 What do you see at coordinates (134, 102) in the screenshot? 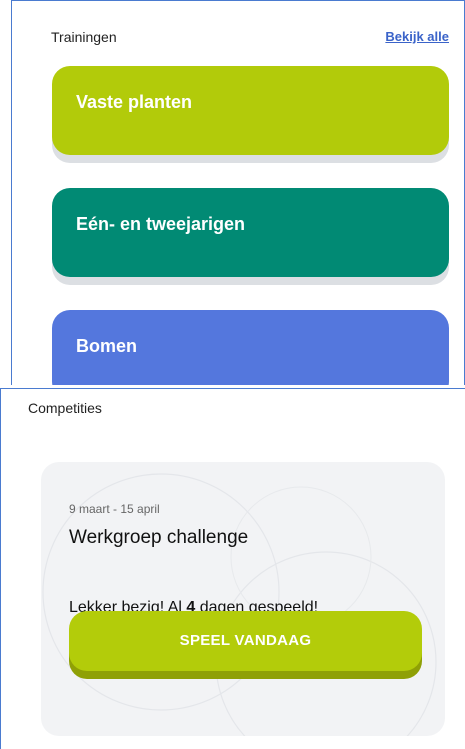
I see `training-card-label: Vaste planten` at bounding box center [134, 102].